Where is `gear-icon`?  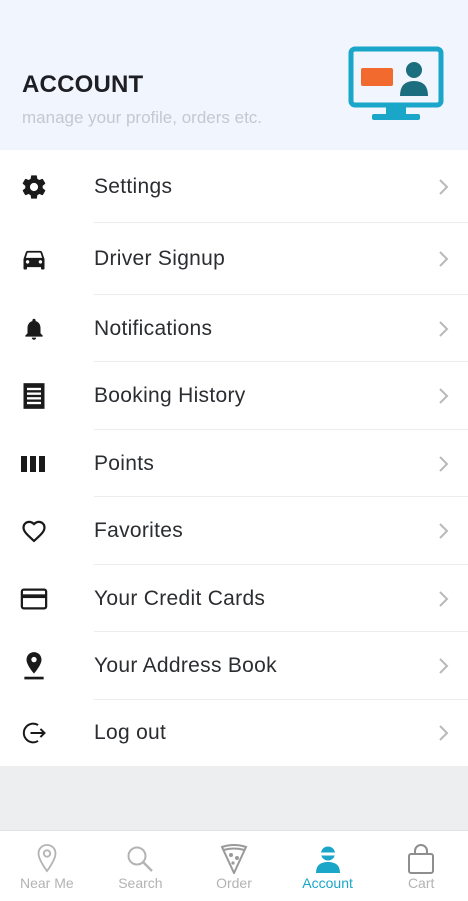 gear-icon is located at coordinates (34, 187).